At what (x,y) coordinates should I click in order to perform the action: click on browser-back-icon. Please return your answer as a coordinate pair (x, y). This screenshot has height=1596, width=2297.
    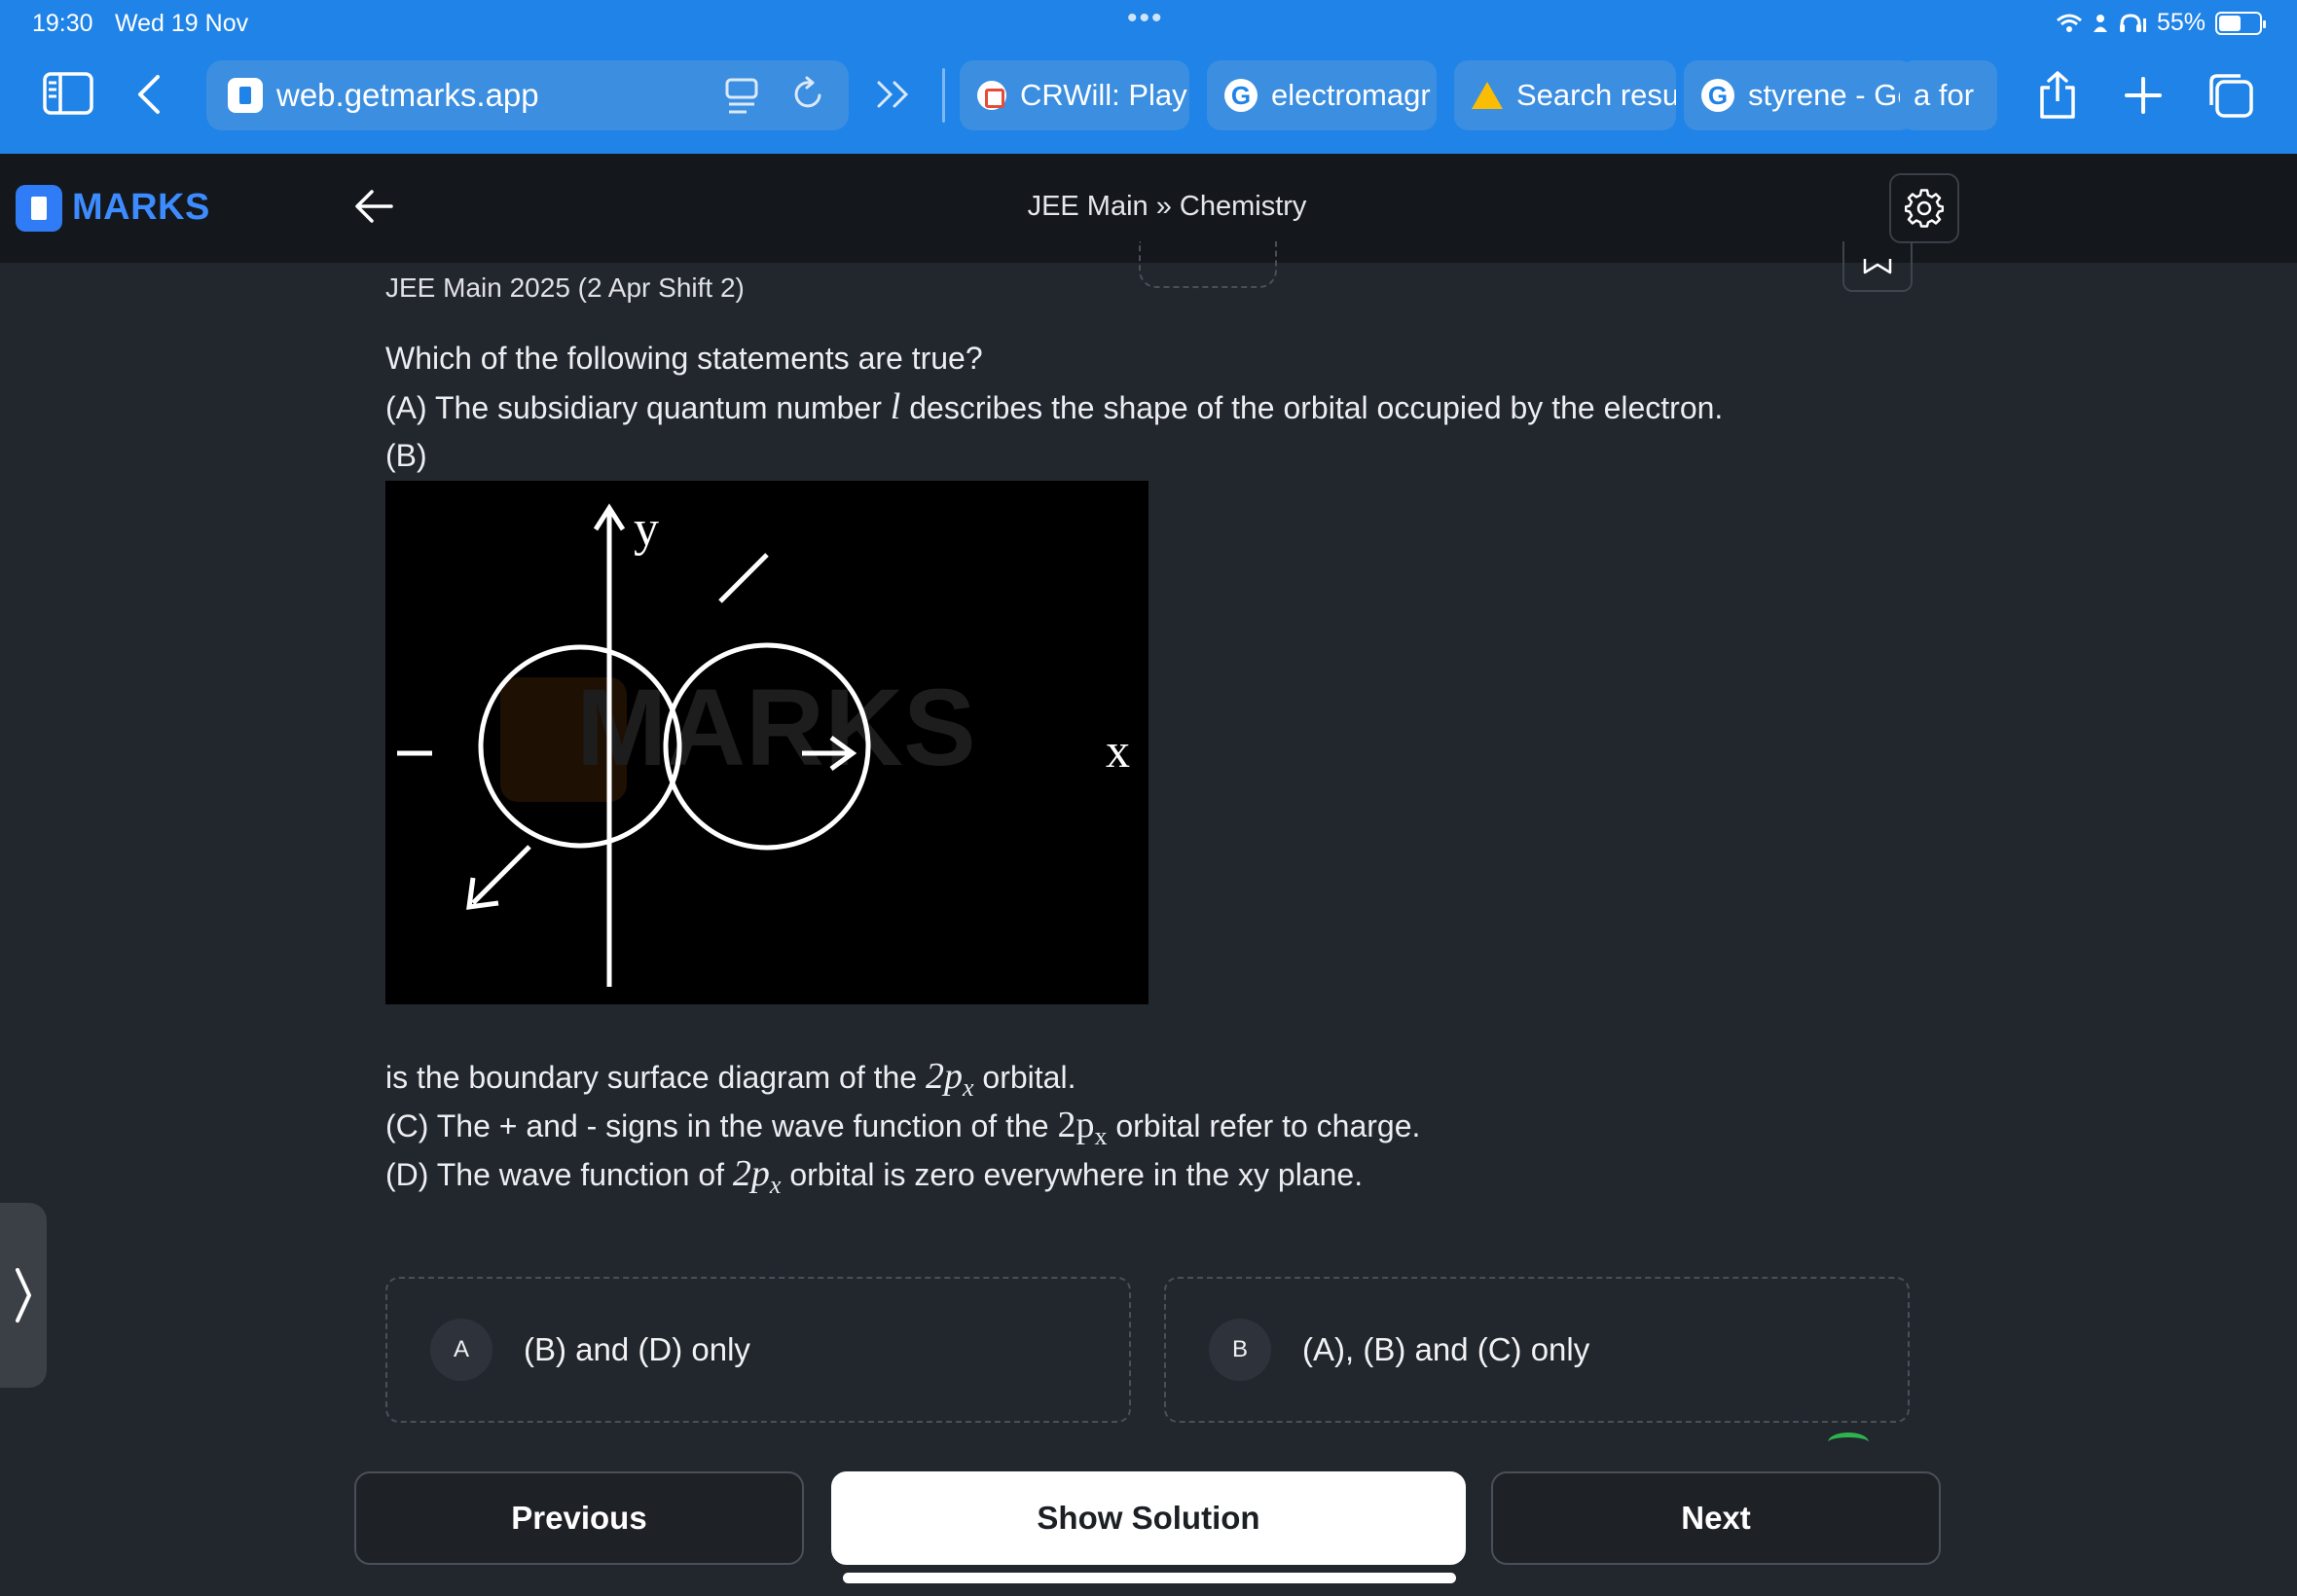
    Looking at the image, I should click on (149, 94).